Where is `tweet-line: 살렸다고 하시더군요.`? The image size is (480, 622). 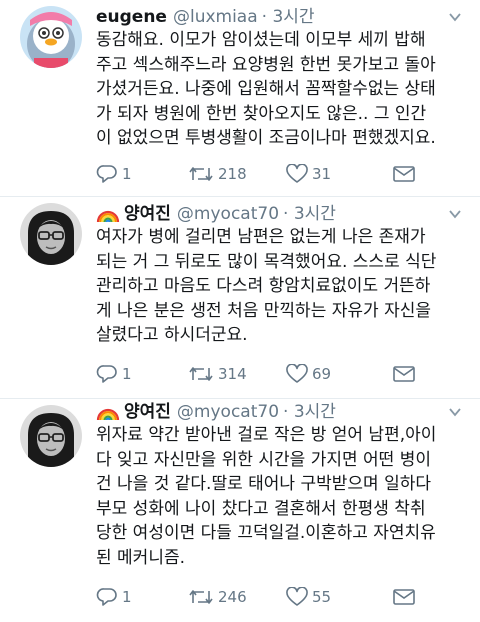
tweet-line: 살렸다고 하시더군요. is located at coordinates (172, 335).